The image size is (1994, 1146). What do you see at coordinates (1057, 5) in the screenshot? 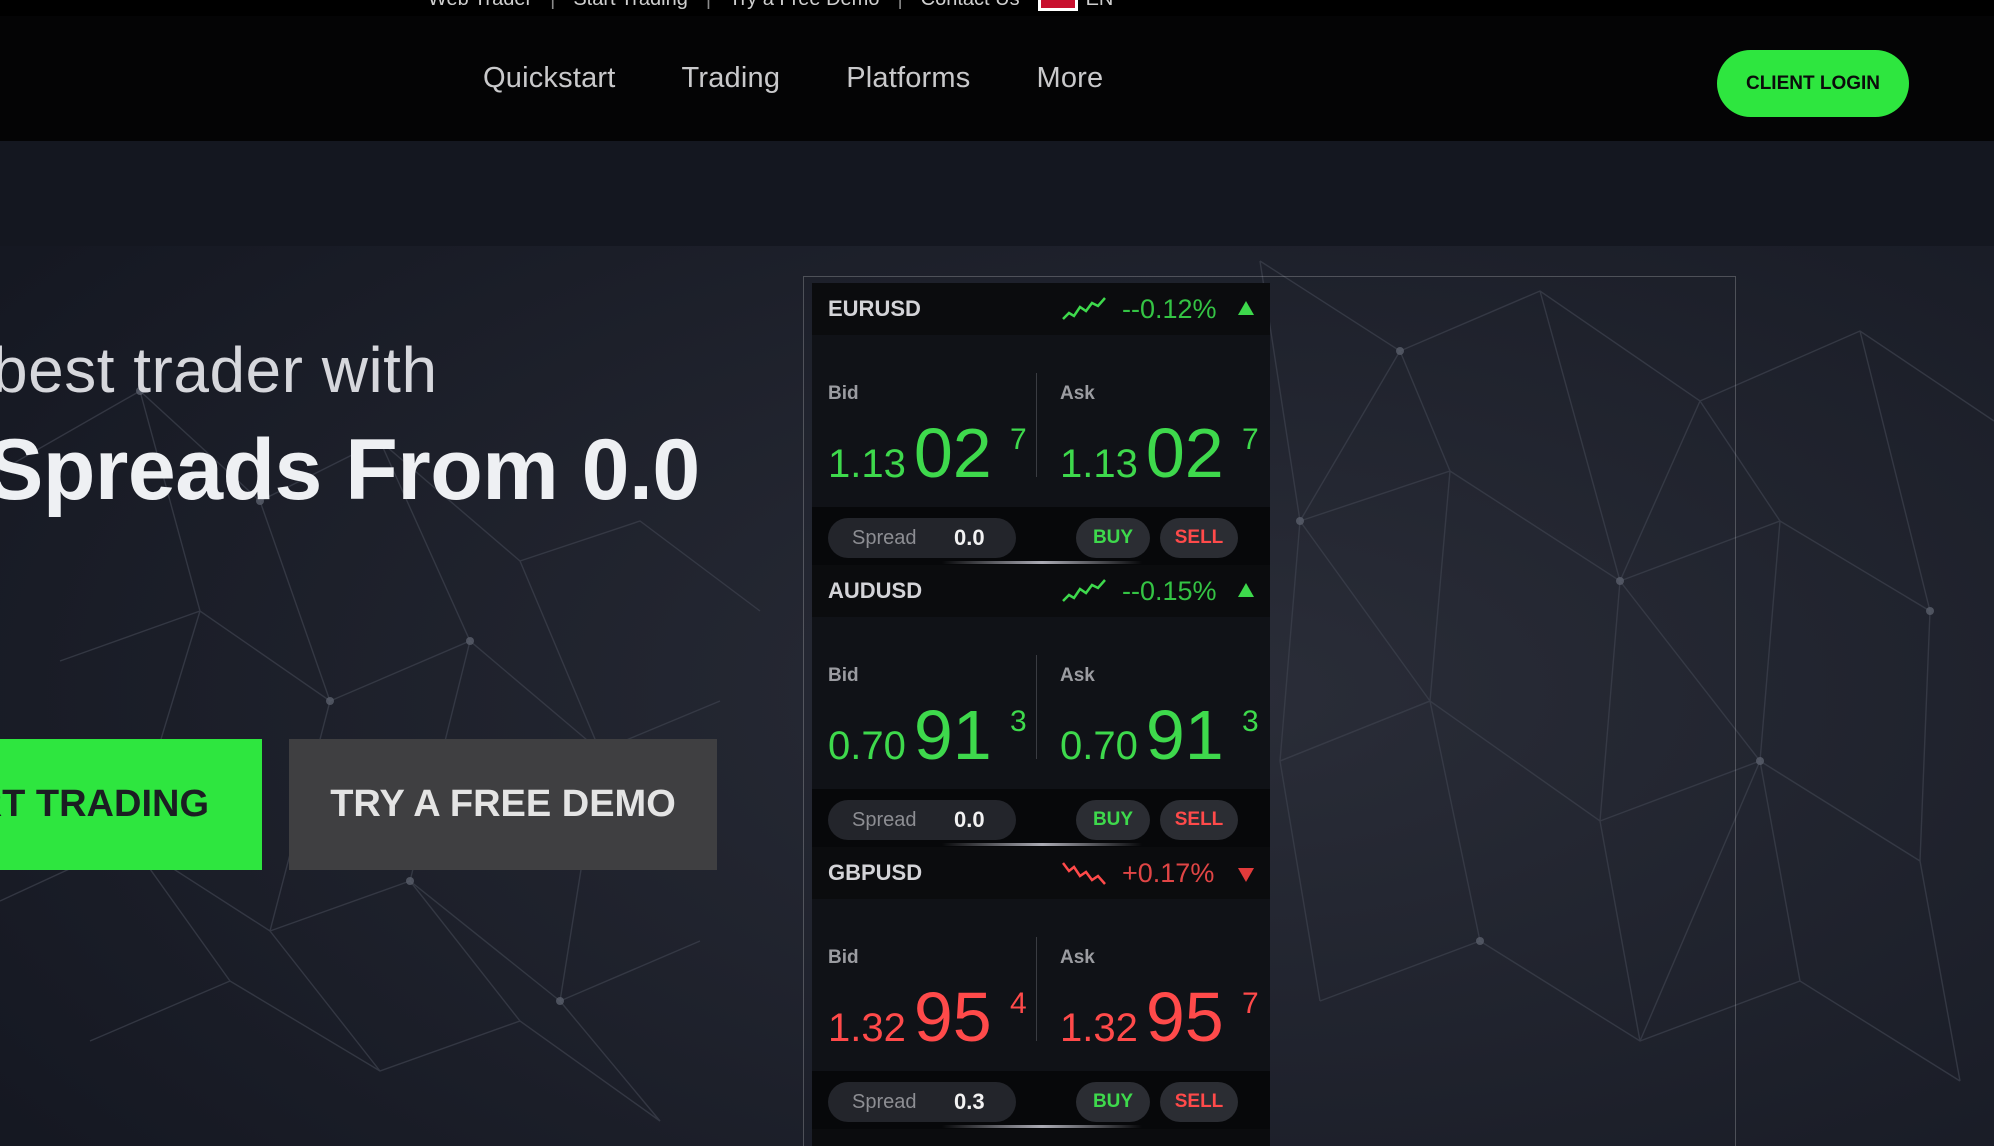
I see `uk-flag-icon` at bounding box center [1057, 5].